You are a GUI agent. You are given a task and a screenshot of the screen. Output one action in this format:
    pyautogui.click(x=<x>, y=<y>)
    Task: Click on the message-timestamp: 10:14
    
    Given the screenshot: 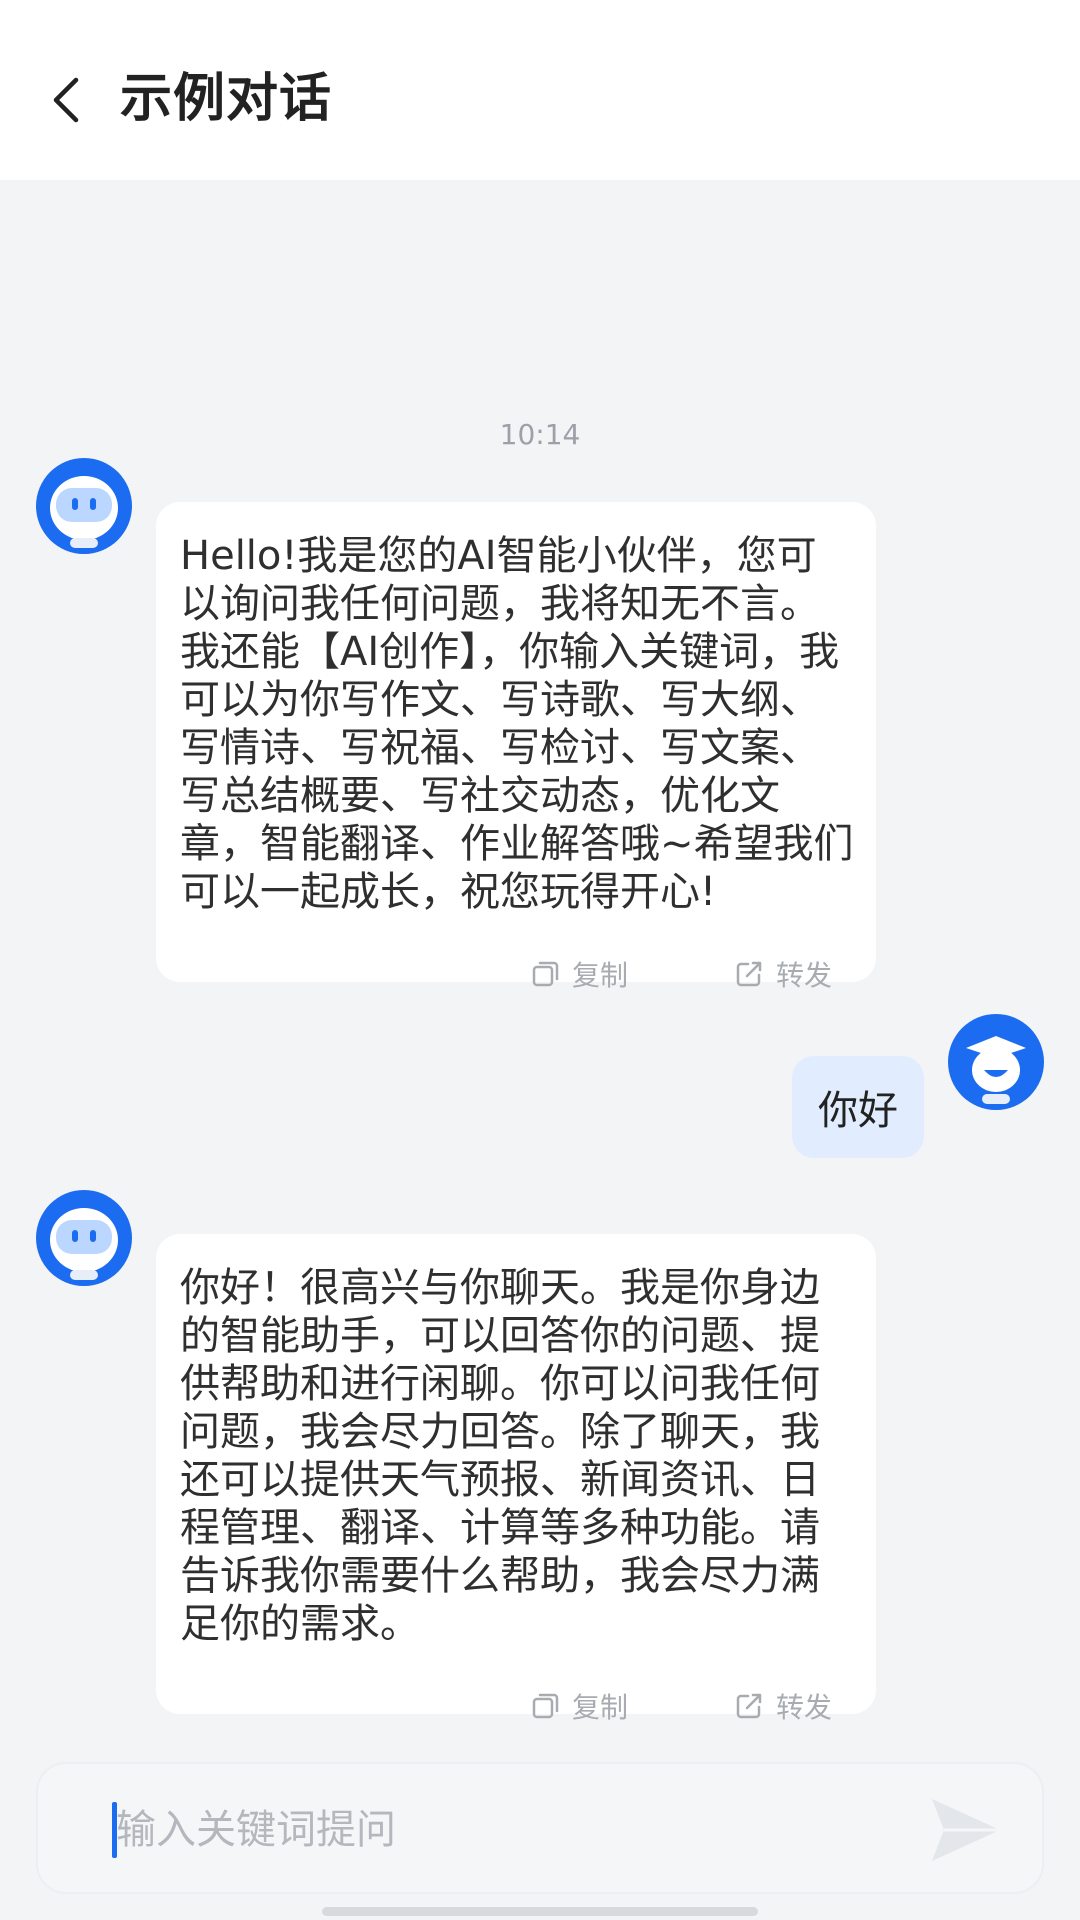 What is the action you would take?
    pyautogui.click(x=540, y=434)
    